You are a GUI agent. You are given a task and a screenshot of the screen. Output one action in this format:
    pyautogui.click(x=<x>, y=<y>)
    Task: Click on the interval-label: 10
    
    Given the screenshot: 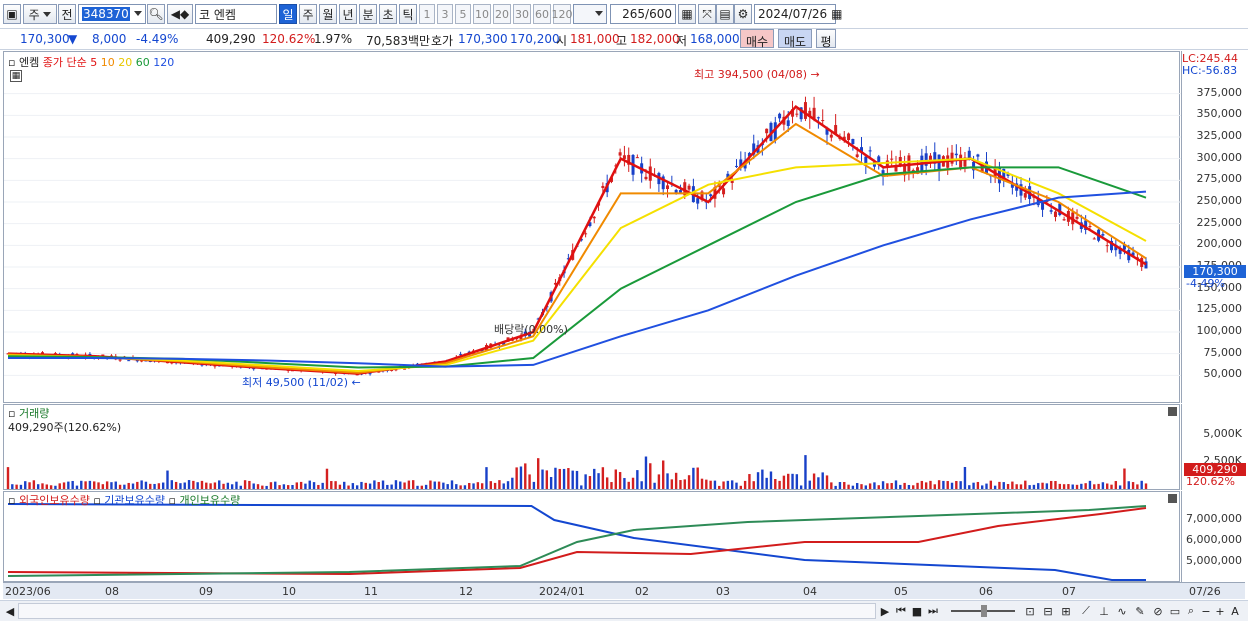 What is the action you would take?
    pyautogui.click(x=482, y=14)
    